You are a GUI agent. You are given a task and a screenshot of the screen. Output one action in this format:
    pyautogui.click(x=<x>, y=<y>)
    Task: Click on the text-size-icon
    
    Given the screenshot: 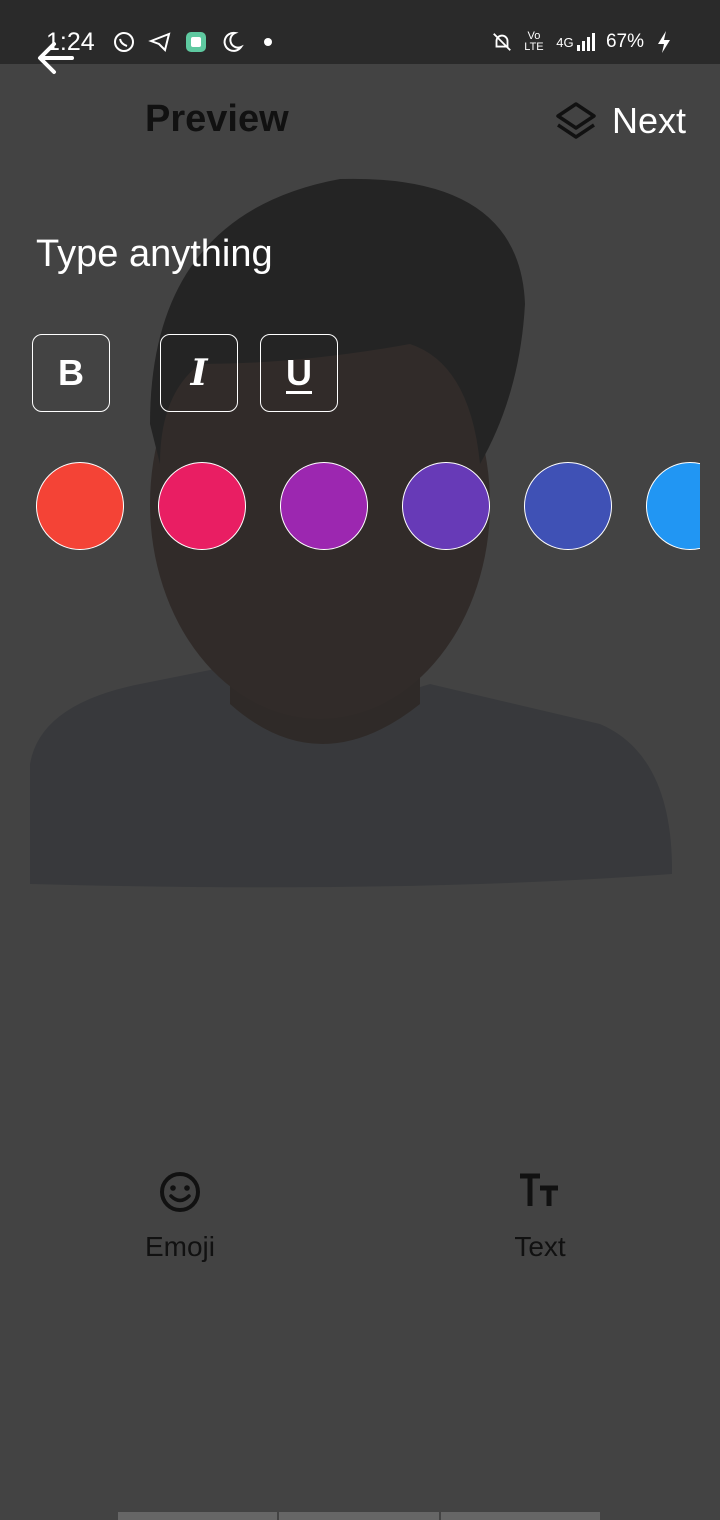 What is the action you would take?
    pyautogui.click(x=539, y=1189)
    